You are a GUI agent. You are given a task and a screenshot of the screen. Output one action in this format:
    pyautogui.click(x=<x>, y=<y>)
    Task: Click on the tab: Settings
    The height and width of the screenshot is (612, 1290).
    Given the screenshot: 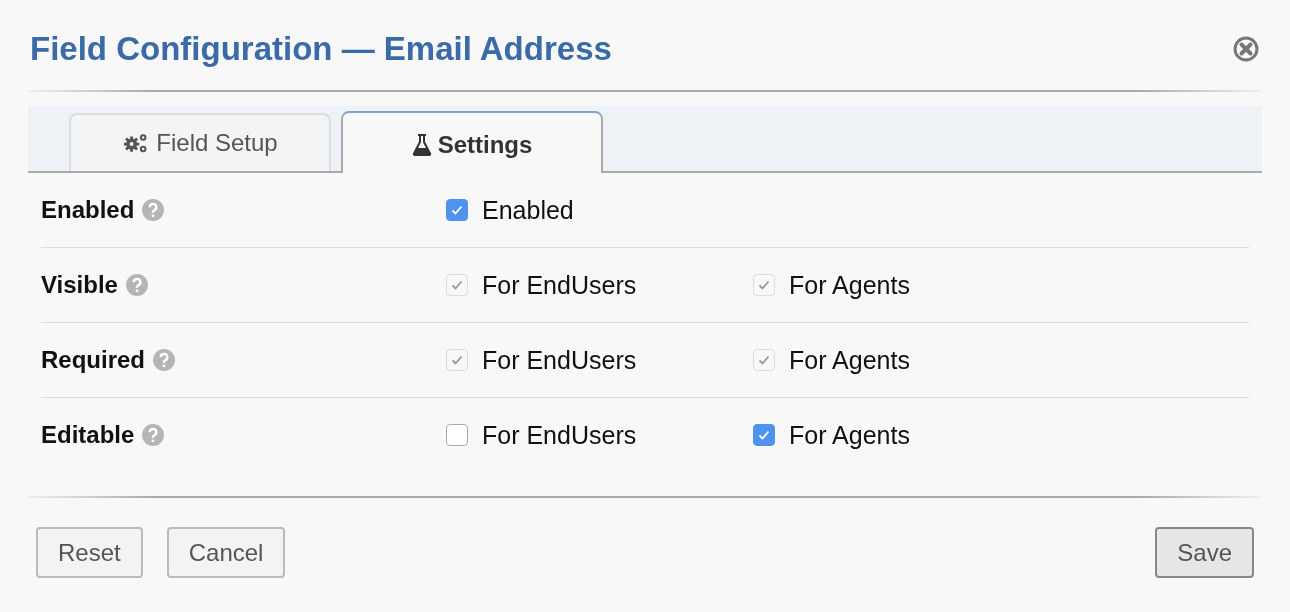 What is the action you would take?
    pyautogui.click(x=472, y=142)
    